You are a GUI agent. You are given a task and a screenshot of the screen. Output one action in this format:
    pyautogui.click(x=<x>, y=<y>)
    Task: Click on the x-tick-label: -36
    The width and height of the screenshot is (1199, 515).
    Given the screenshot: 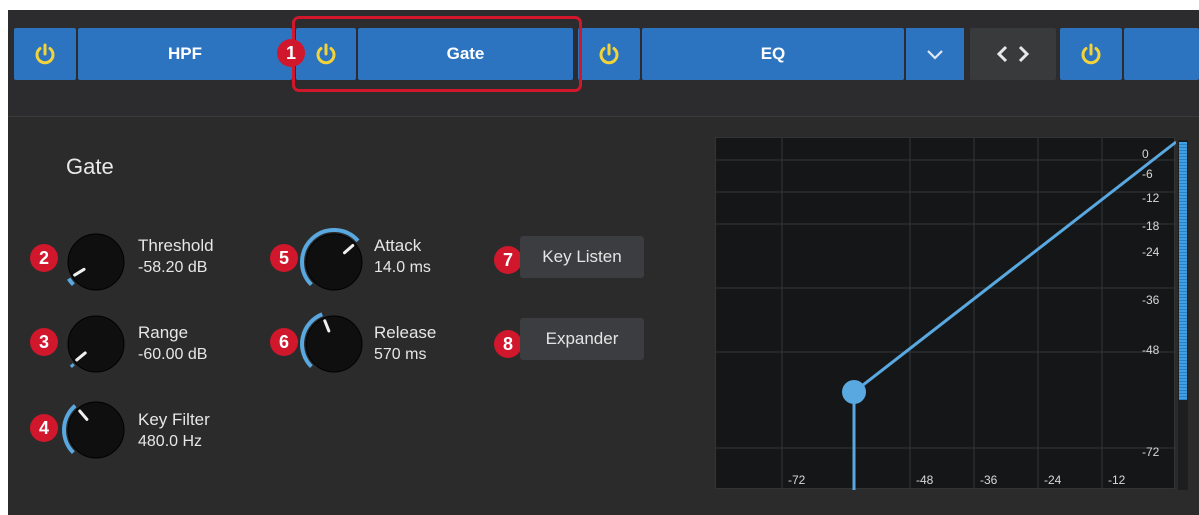 What is the action you would take?
    pyautogui.click(x=989, y=480)
    